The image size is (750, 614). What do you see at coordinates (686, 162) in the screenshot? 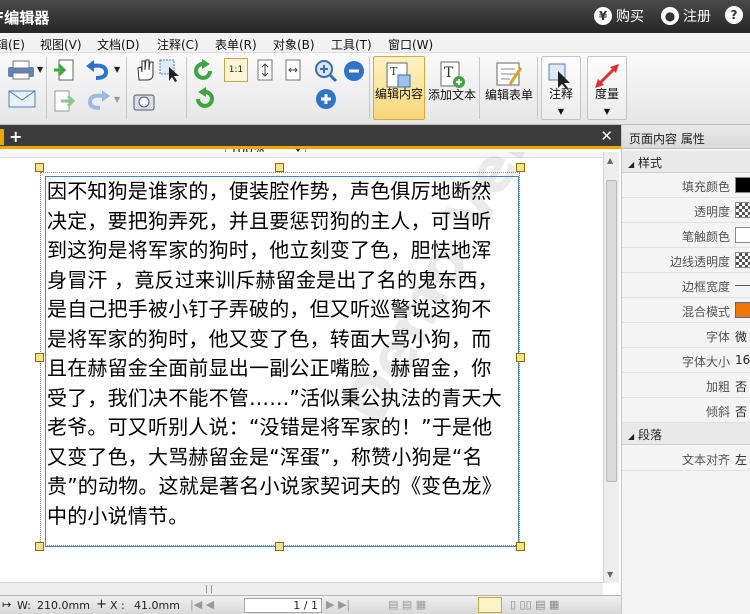
I see `style-section: ◢ 样式` at bounding box center [686, 162].